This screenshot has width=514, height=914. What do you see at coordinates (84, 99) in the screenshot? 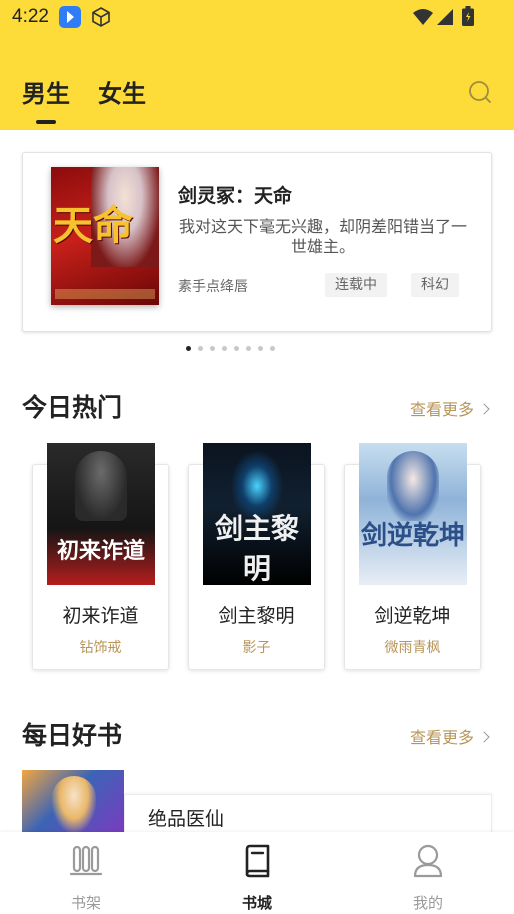
I see `gender-tabs: 男生 女生` at bounding box center [84, 99].